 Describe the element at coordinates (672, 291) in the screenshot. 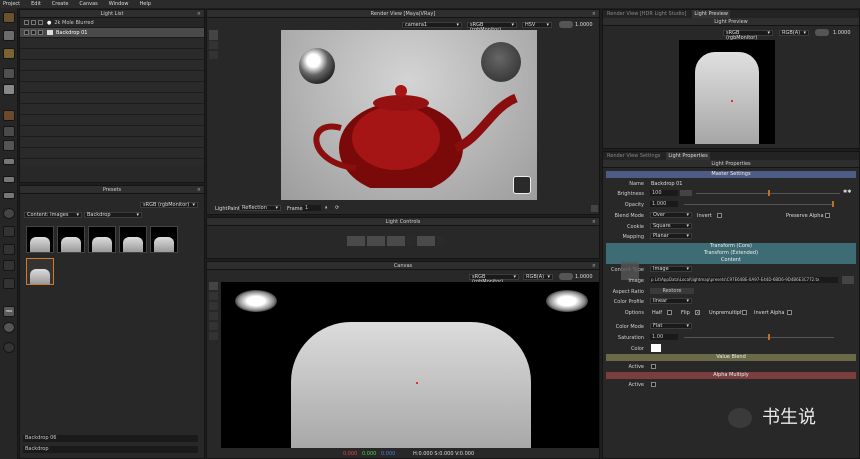

I see `restore-button: Restore` at that location.